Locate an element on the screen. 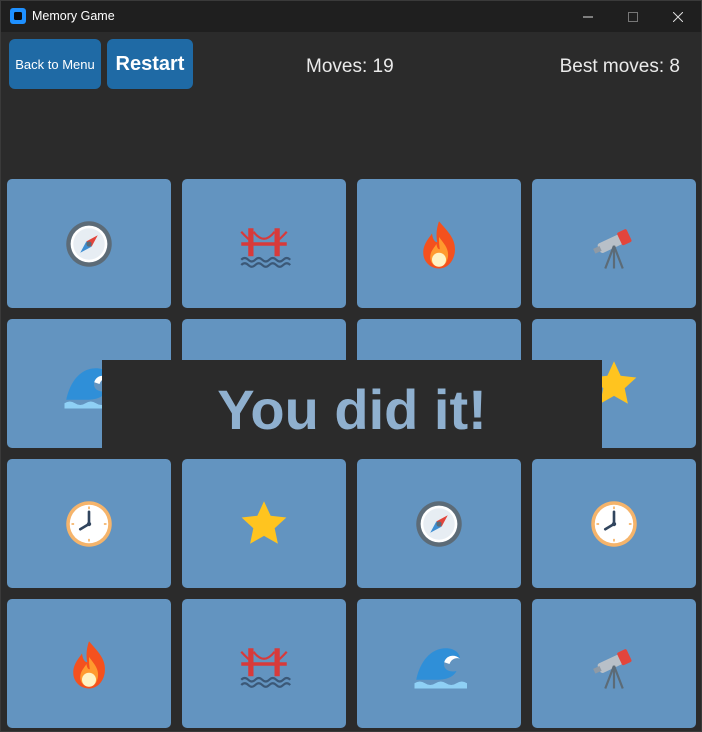 This screenshot has width=702, height=732. win-message-banner: You did it! is located at coordinates (352, 409).